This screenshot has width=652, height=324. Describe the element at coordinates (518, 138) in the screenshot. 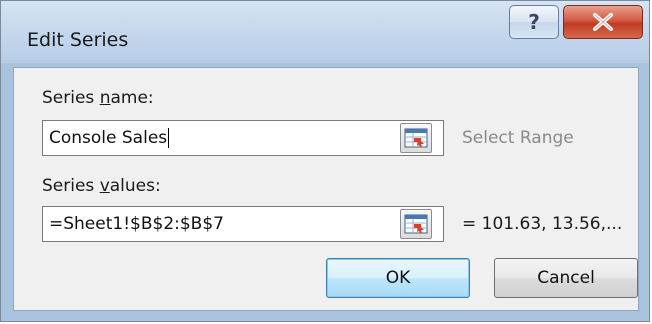

I see `series-name-hint: Select Range` at that location.